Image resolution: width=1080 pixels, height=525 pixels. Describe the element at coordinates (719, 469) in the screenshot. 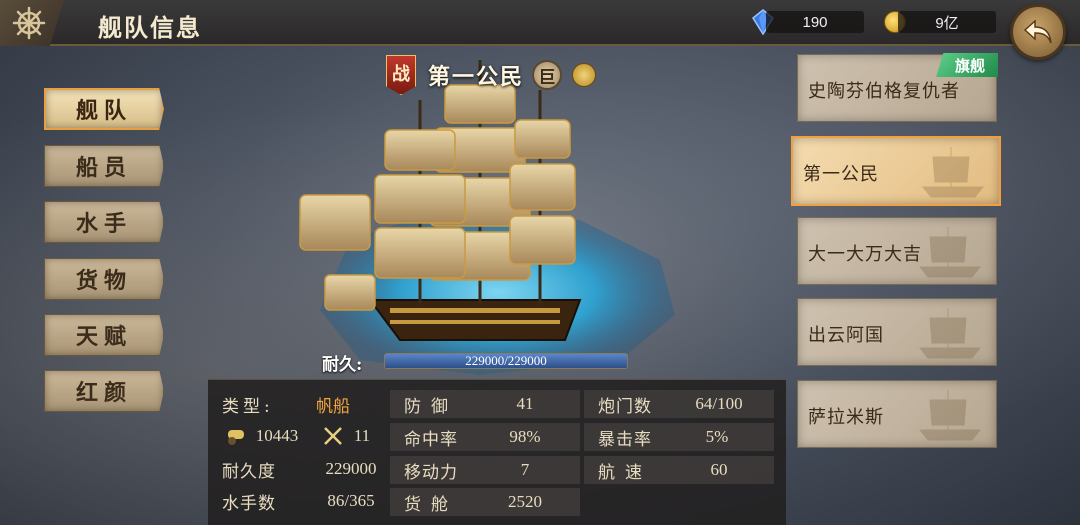

I see `speed-value: 60` at that location.